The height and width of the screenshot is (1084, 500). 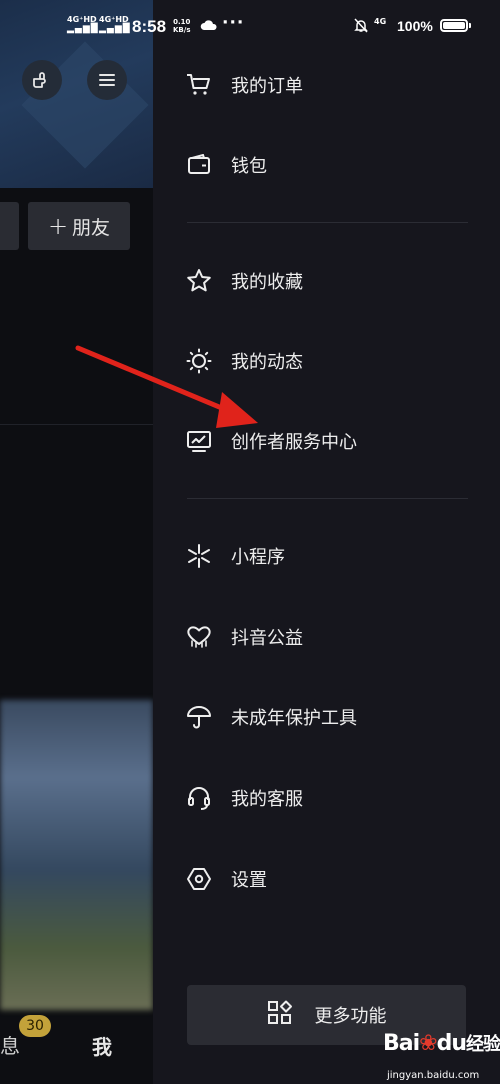 I want to click on battery-tip, so click(x=470, y=25).